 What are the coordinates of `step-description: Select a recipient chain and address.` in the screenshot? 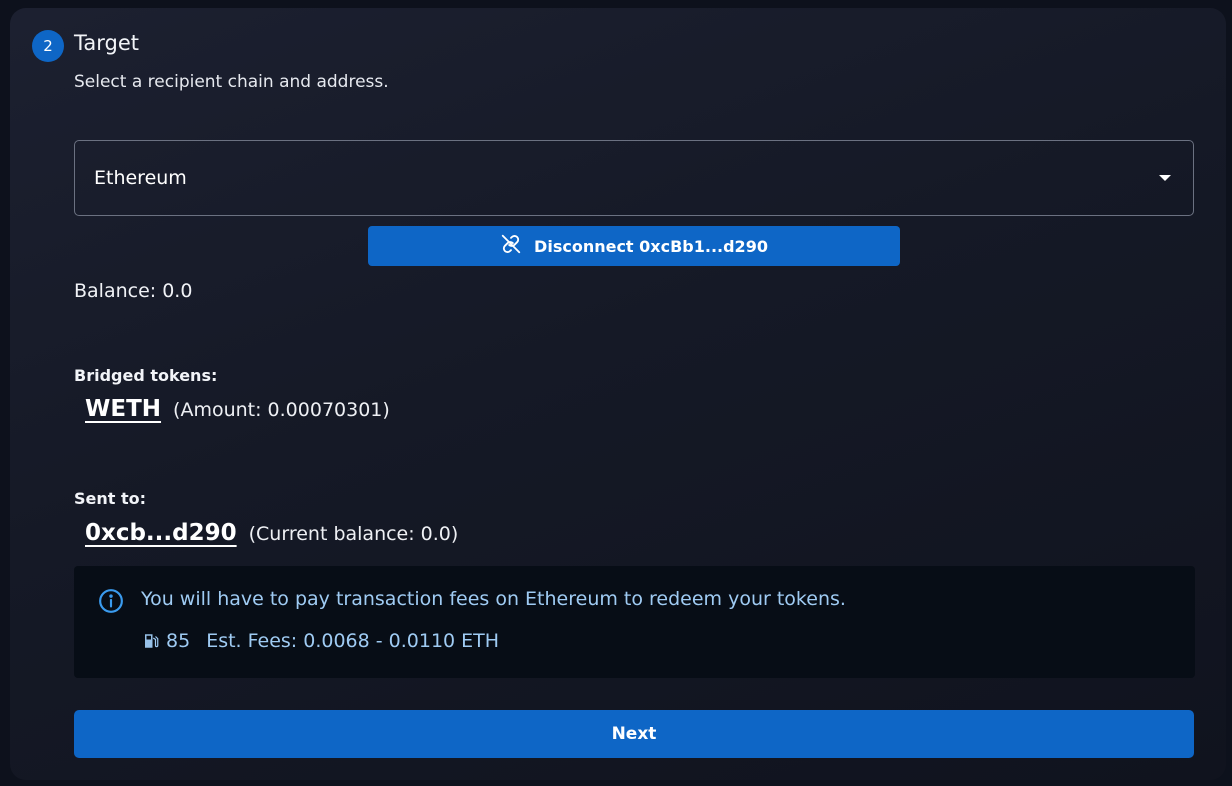 It's located at (231, 82).